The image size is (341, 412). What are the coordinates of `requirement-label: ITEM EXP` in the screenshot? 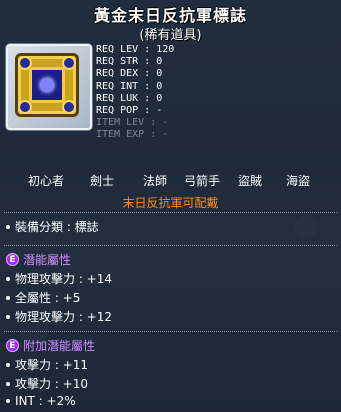 It's located at (120, 135).